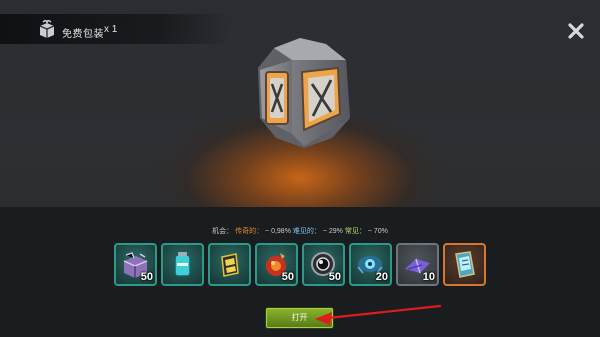 The width and height of the screenshot is (600, 337). I want to click on legendary-label: 传奇的：, so click(249, 231).